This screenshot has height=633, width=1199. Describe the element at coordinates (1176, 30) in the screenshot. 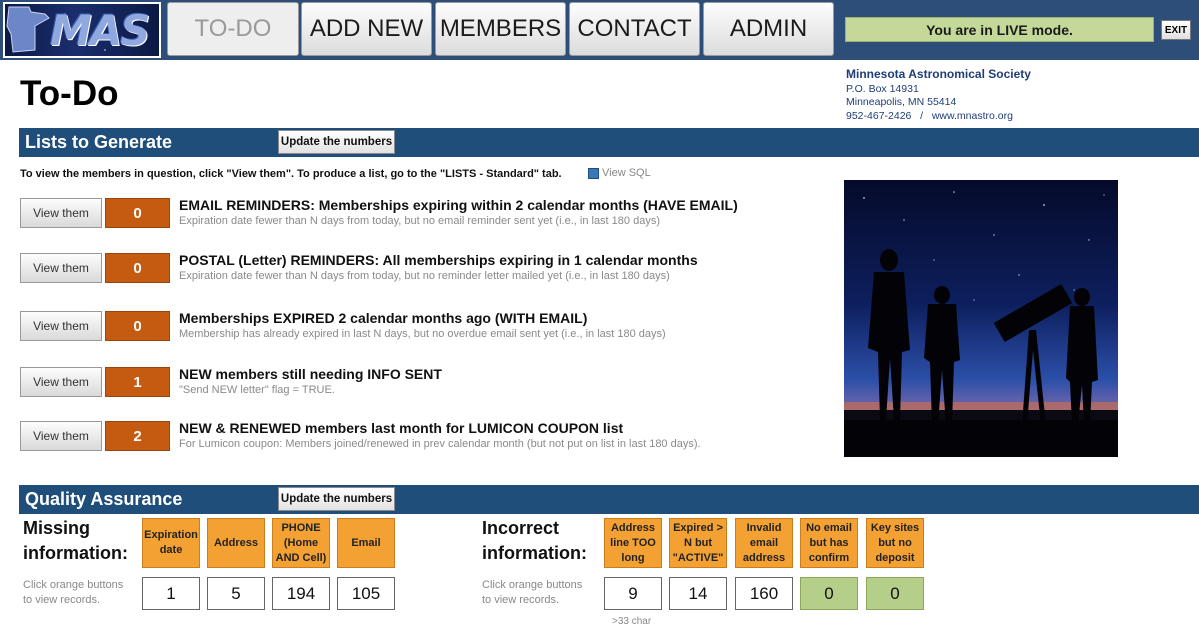

I see `exit-button: EXIT` at that location.